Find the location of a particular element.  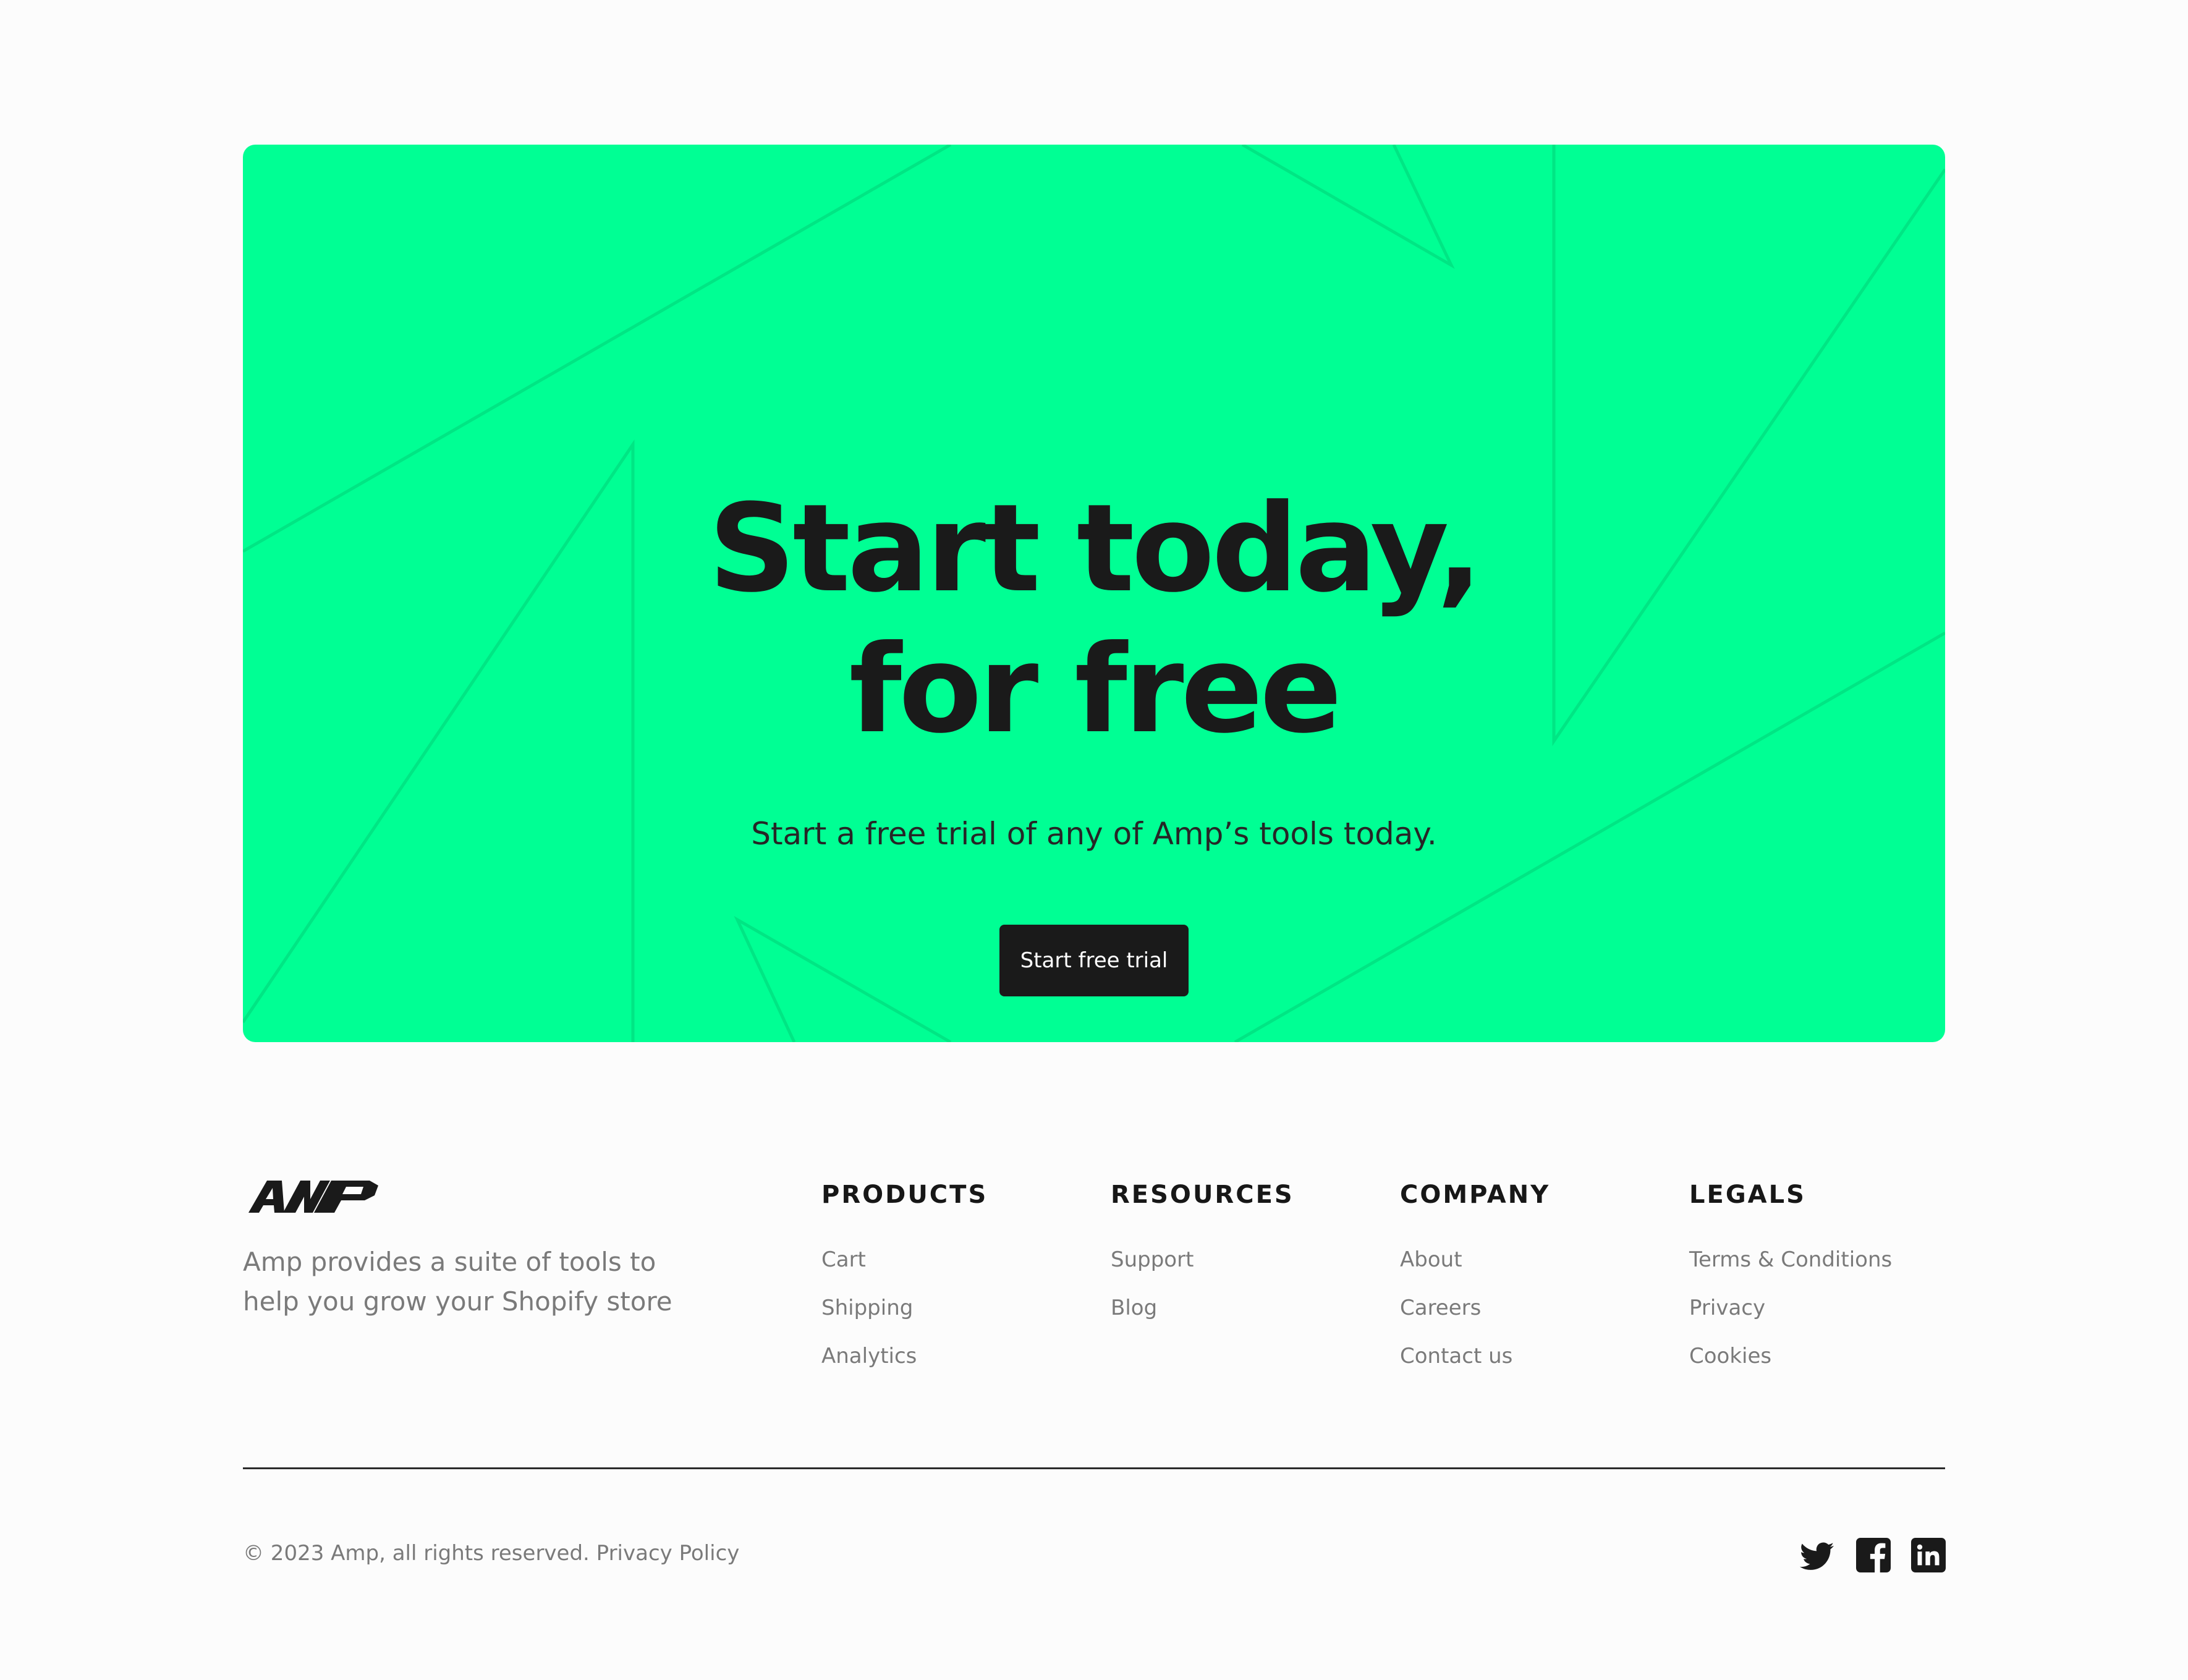

privacy-policy-link: Privacy Policy is located at coordinates (668, 1554).